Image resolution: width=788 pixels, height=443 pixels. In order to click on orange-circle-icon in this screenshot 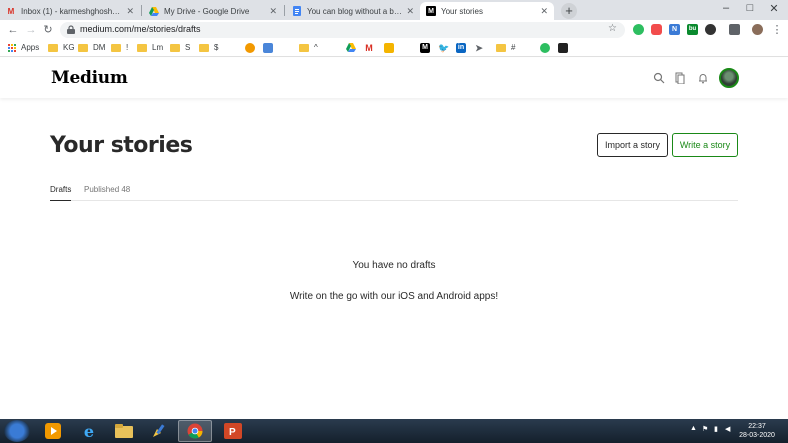, I will do `click(250, 48)`.